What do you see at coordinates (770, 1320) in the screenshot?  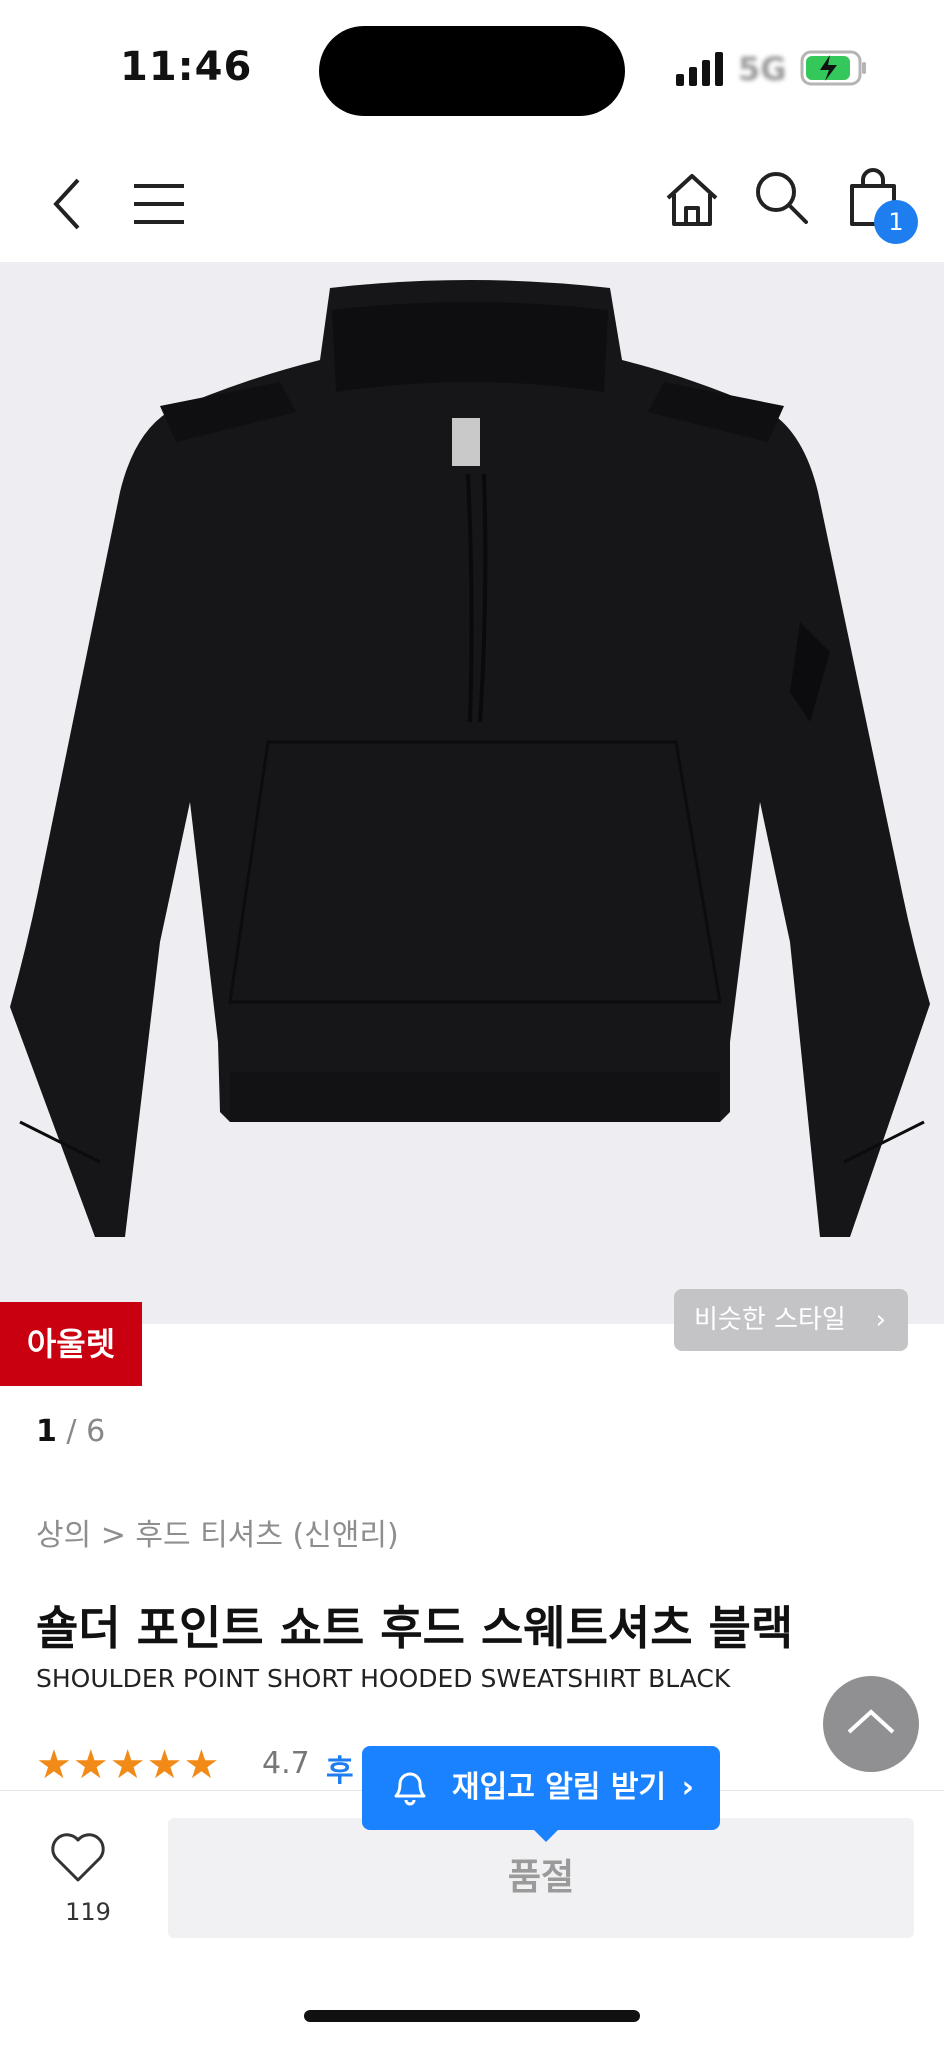 I see `similar-style-label: 비슷한 스타일` at bounding box center [770, 1320].